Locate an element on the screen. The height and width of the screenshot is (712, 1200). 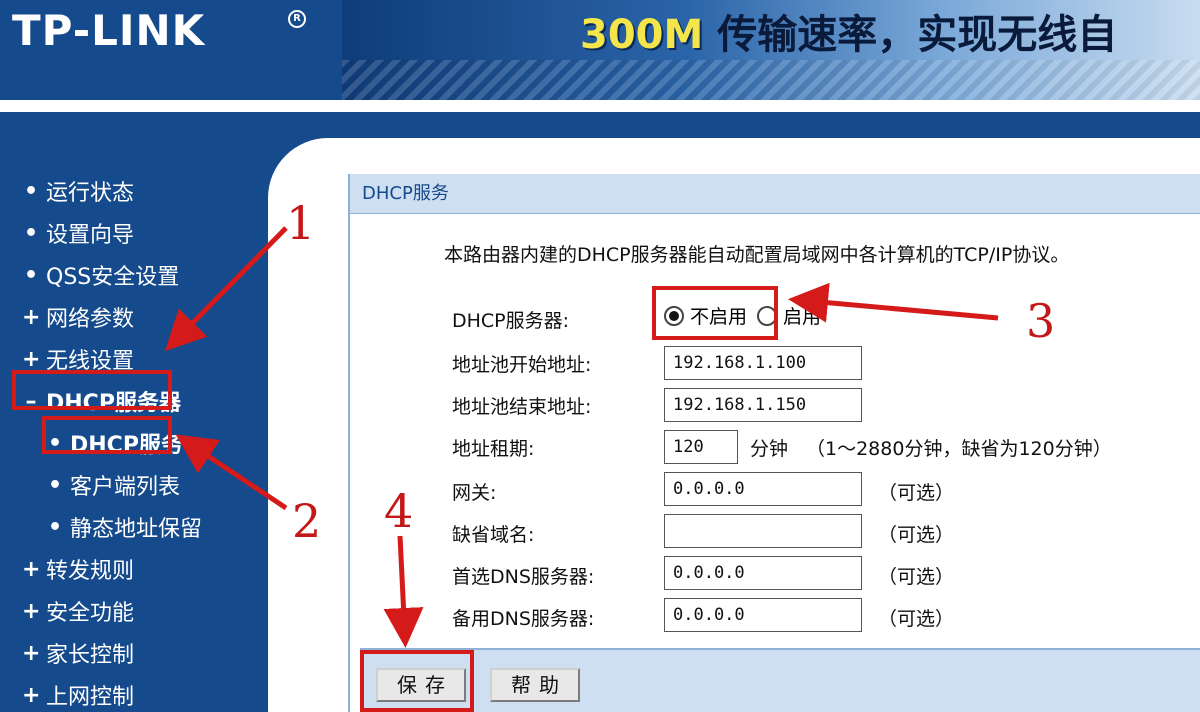
button-bar: 保存 帮助 is located at coordinates (780, 680).